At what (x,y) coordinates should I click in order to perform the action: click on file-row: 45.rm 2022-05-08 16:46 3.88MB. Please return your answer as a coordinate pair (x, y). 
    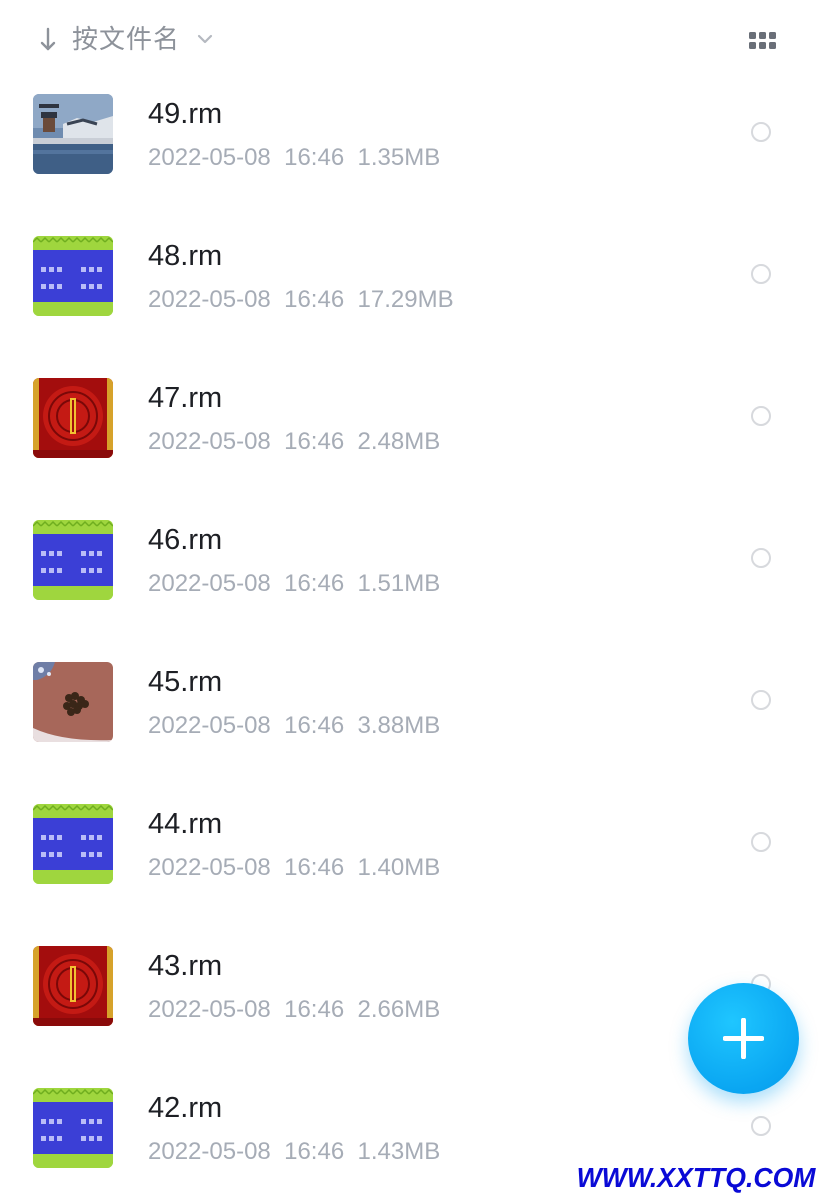
    Looking at the image, I should click on (410, 701).